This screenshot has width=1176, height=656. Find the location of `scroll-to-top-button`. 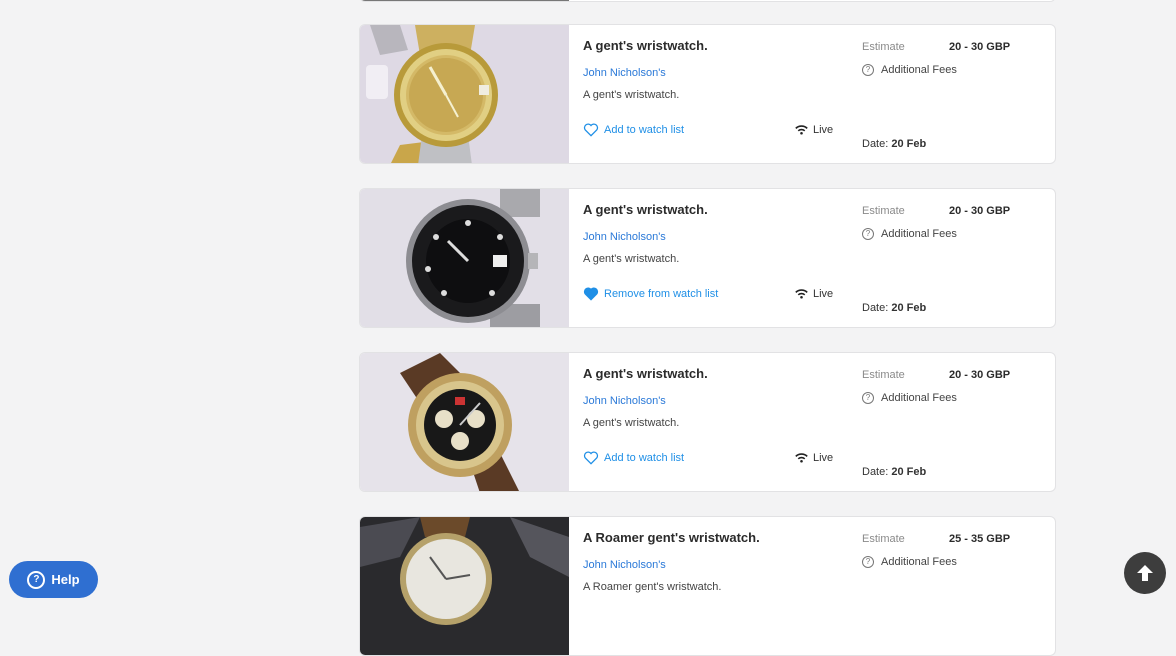

scroll-to-top-button is located at coordinates (1145, 573).